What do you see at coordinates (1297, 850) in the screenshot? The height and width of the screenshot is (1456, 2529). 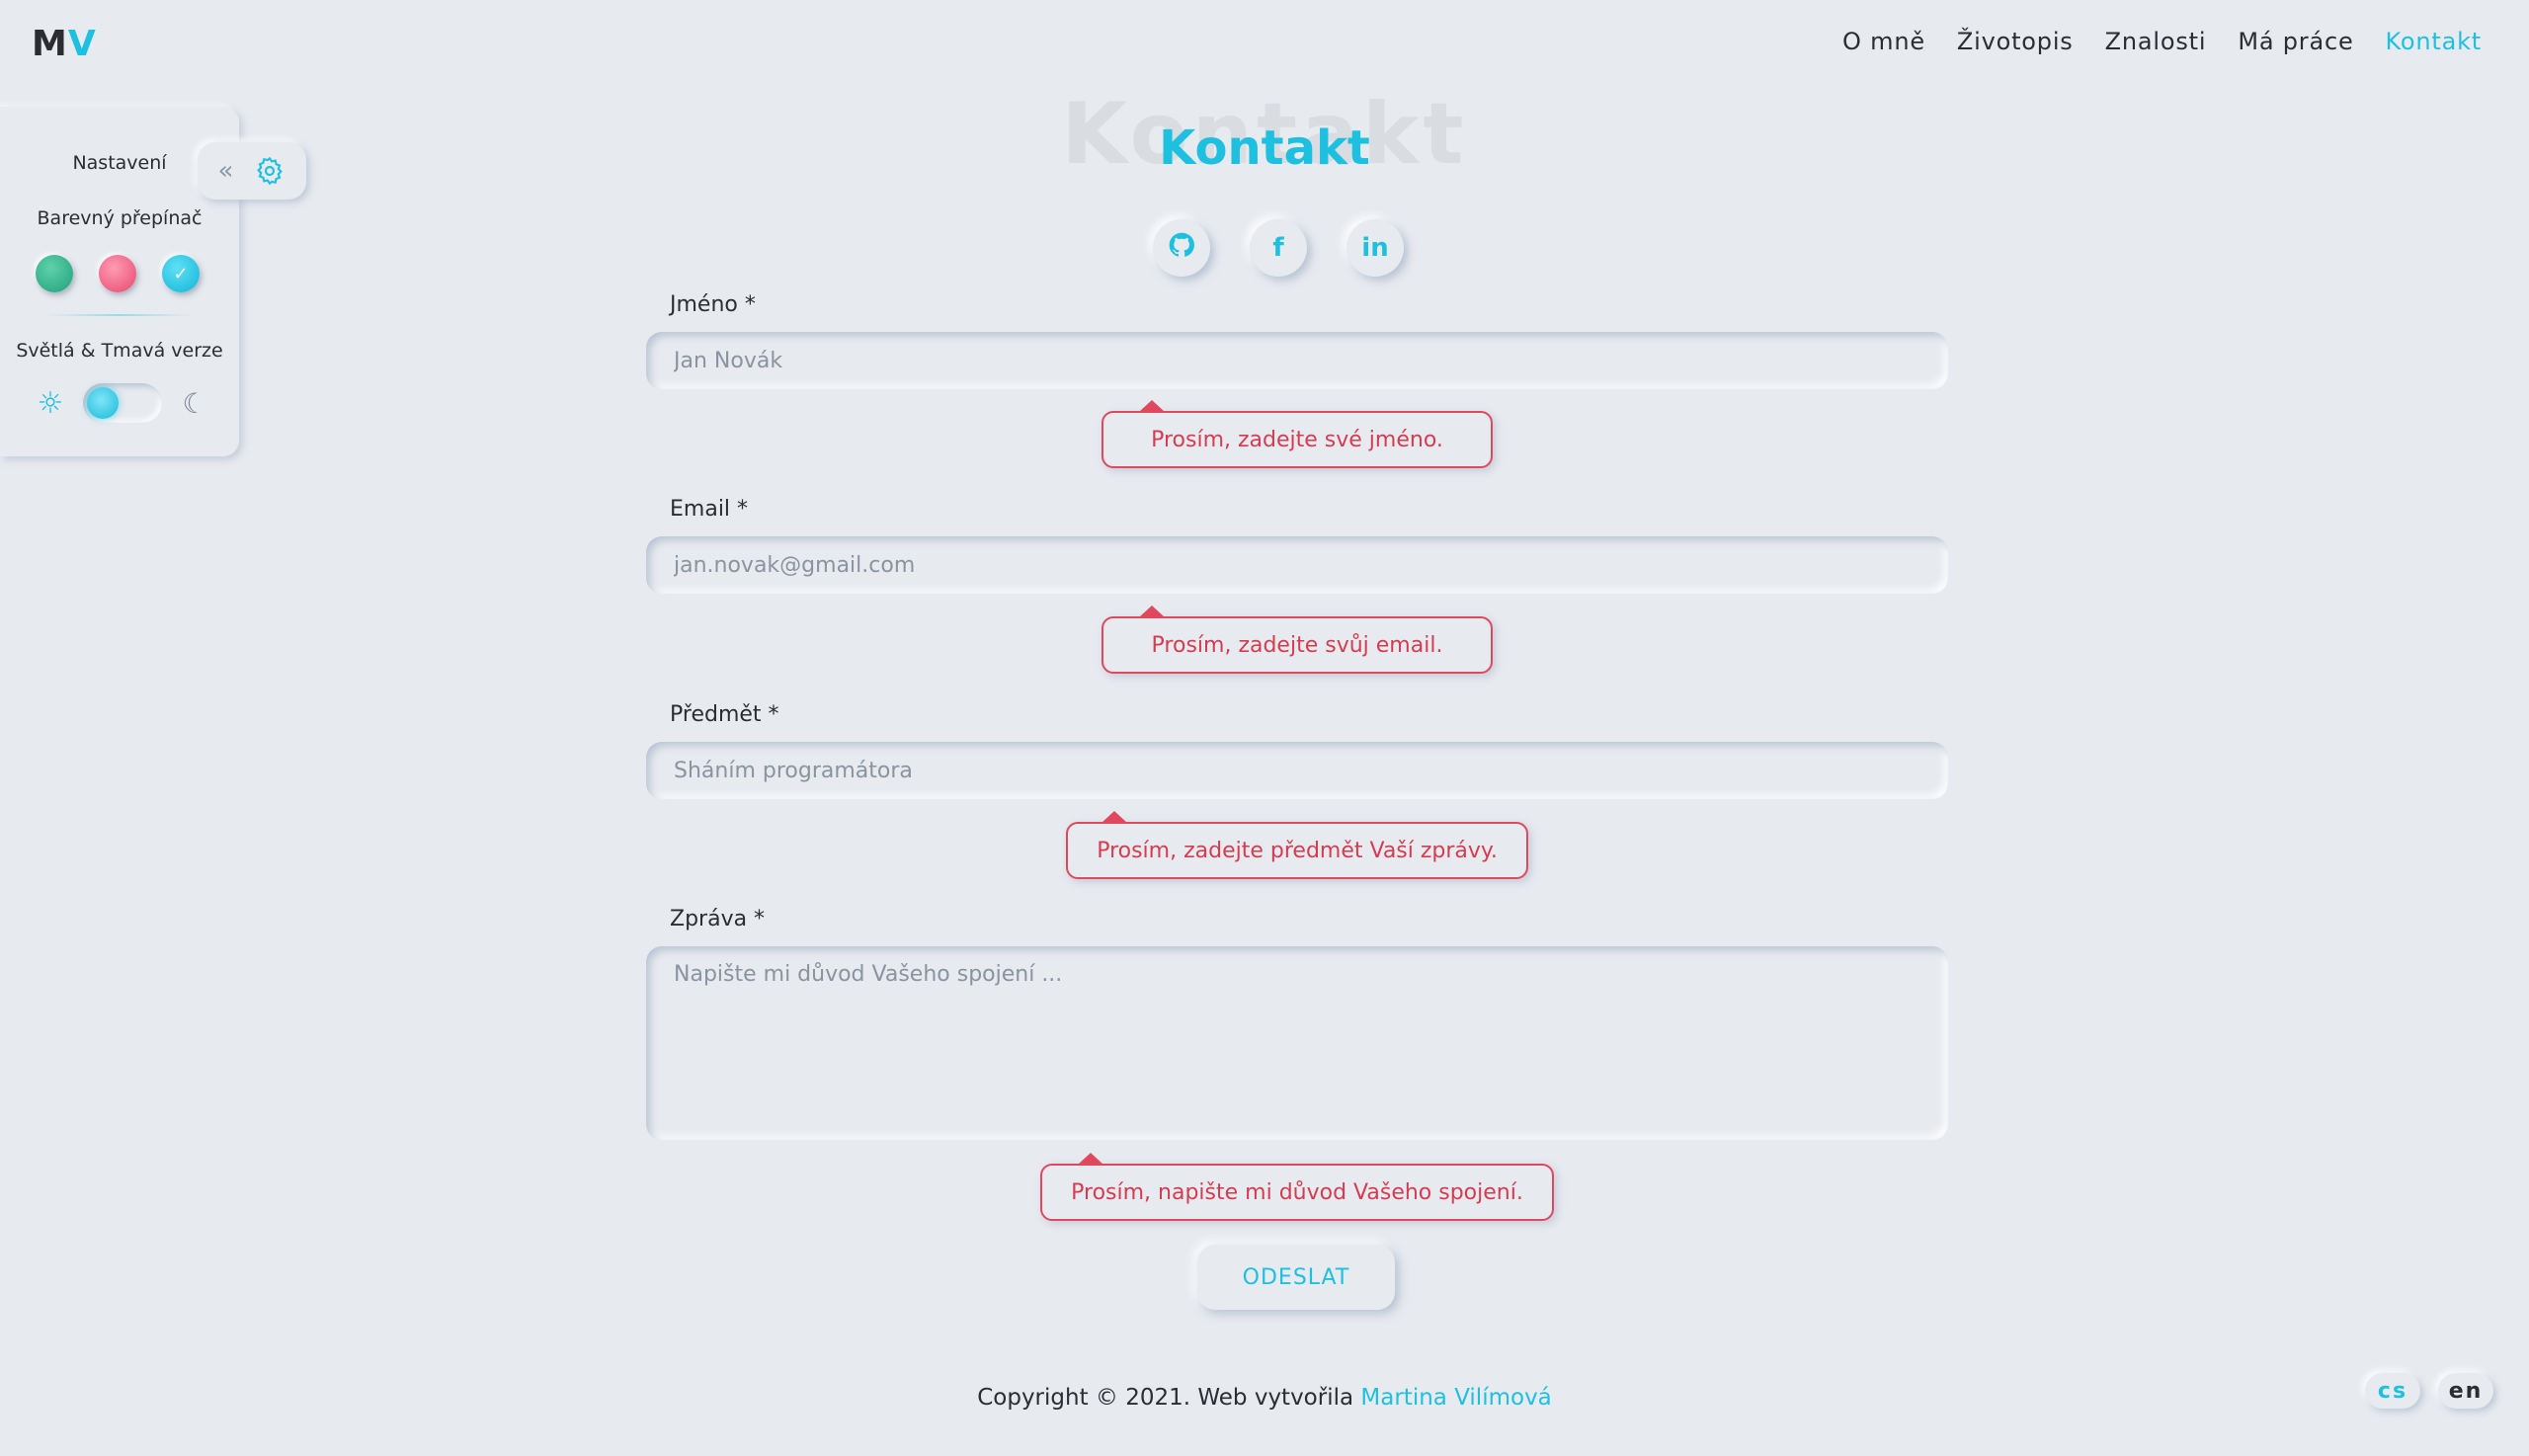 I see `subject-error-text: Prosím, zadejte předmět Vaší zprávy.` at bounding box center [1297, 850].